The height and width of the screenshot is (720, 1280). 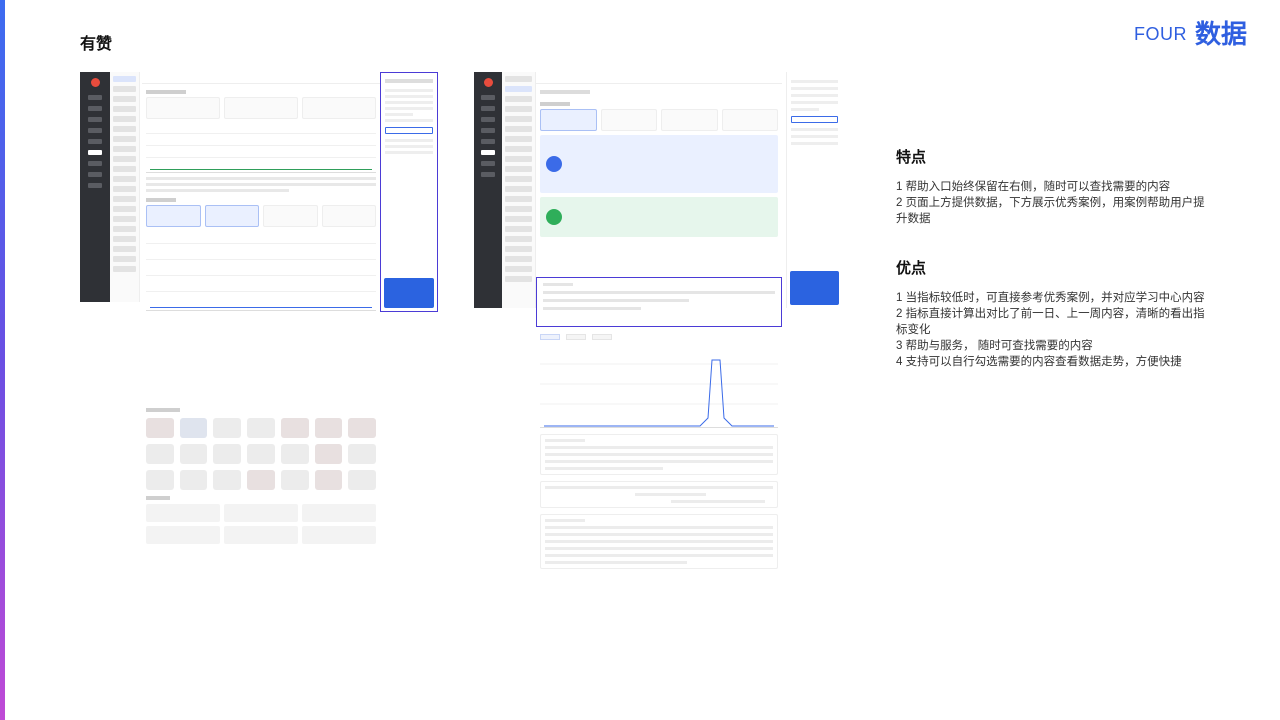 I want to click on cases-section, so click(x=261, y=509).